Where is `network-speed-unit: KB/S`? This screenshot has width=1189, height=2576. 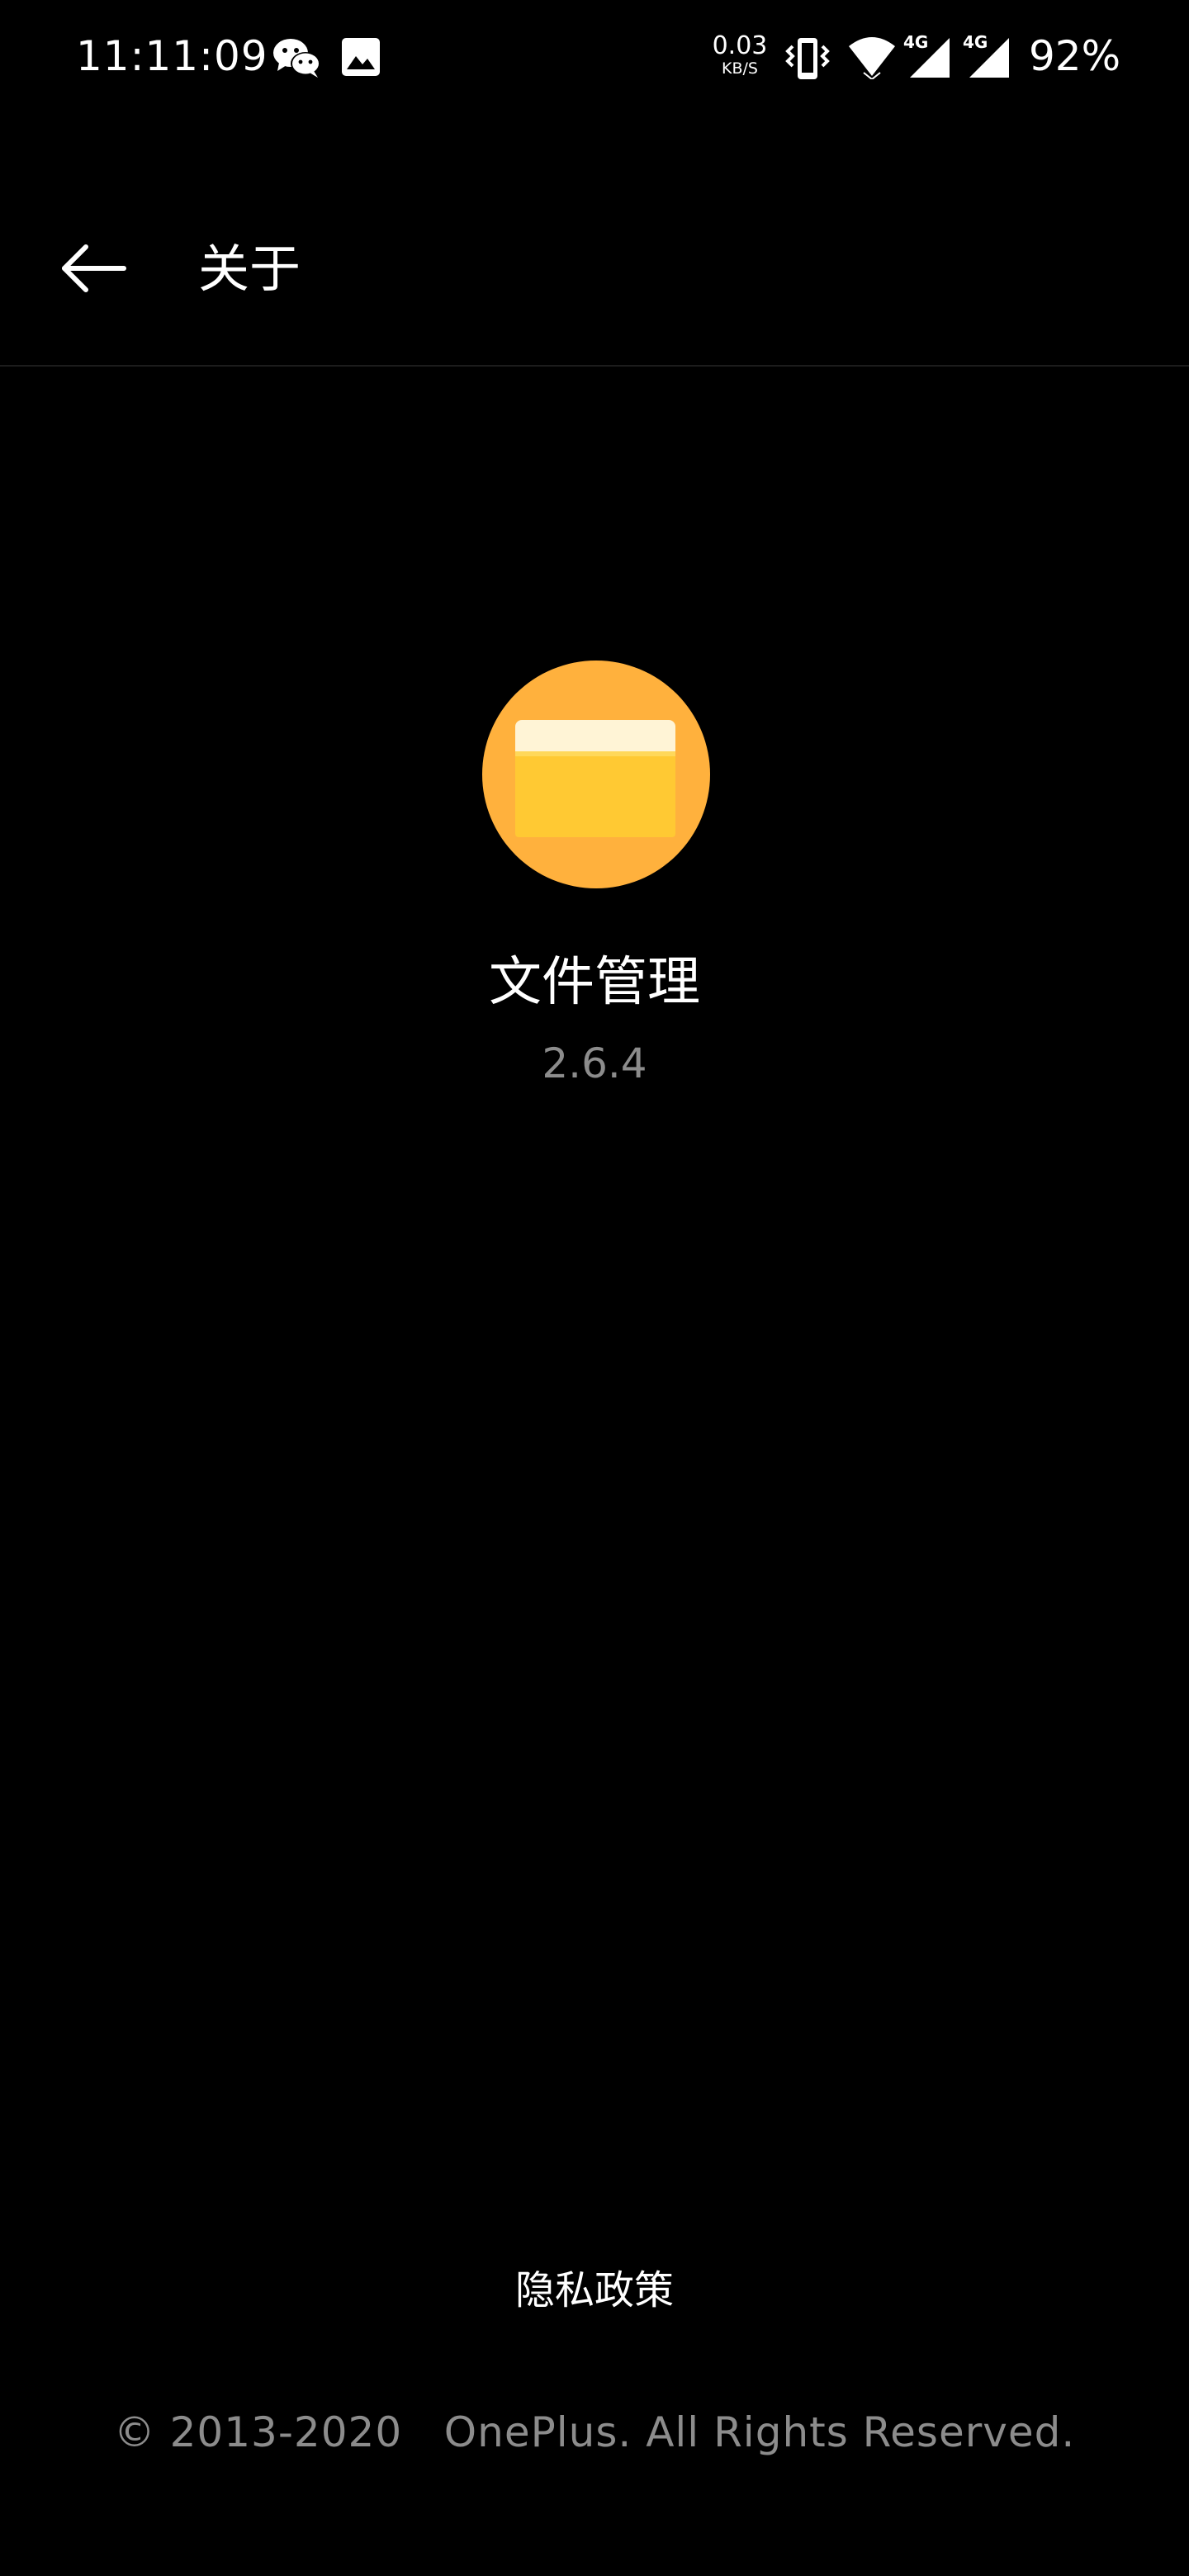
network-speed-unit: KB/S is located at coordinates (740, 68).